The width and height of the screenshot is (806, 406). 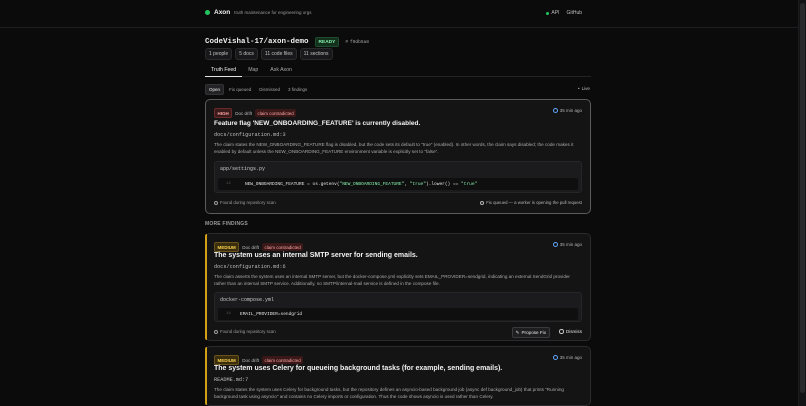 What do you see at coordinates (564, 13) in the screenshot?
I see `top-nav: API GitHub` at bounding box center [564, 13].